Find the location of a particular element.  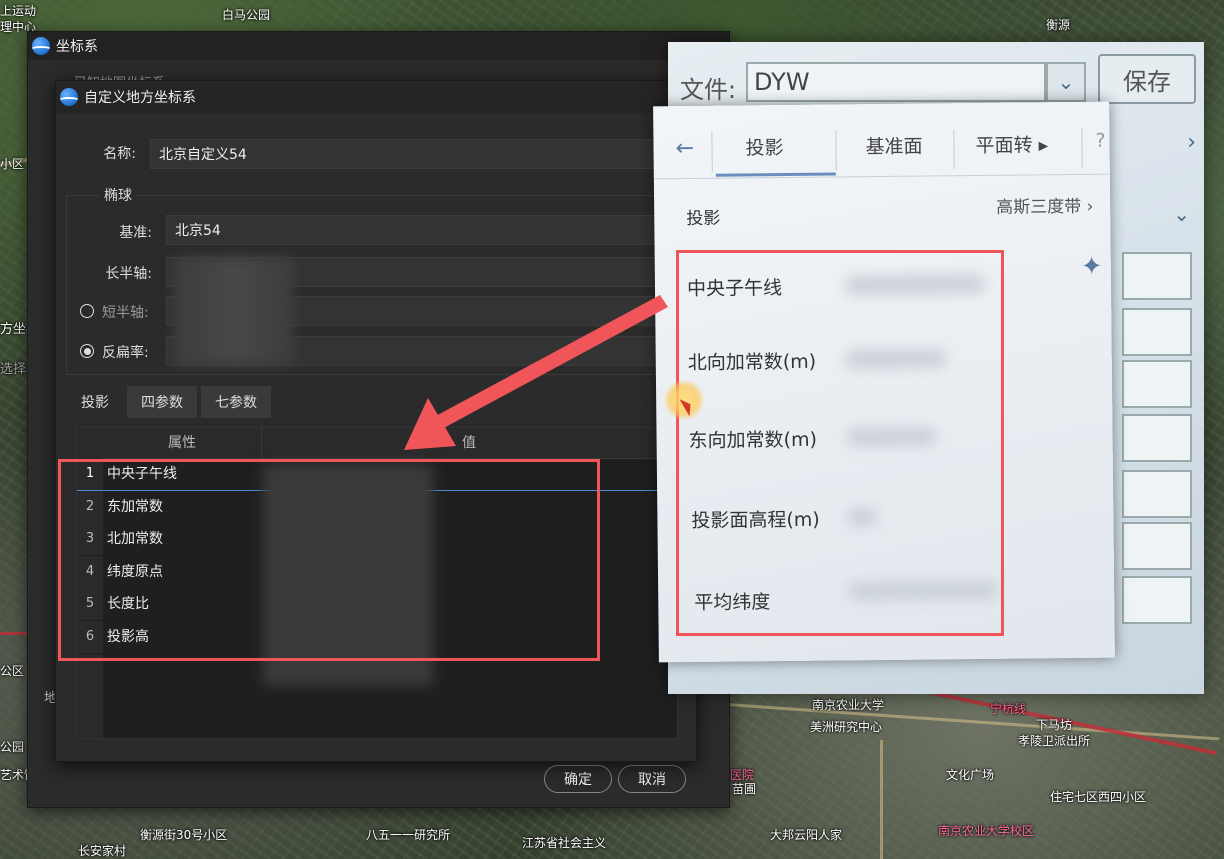

red-arrow-annotation is located at coordinates (536, 372).